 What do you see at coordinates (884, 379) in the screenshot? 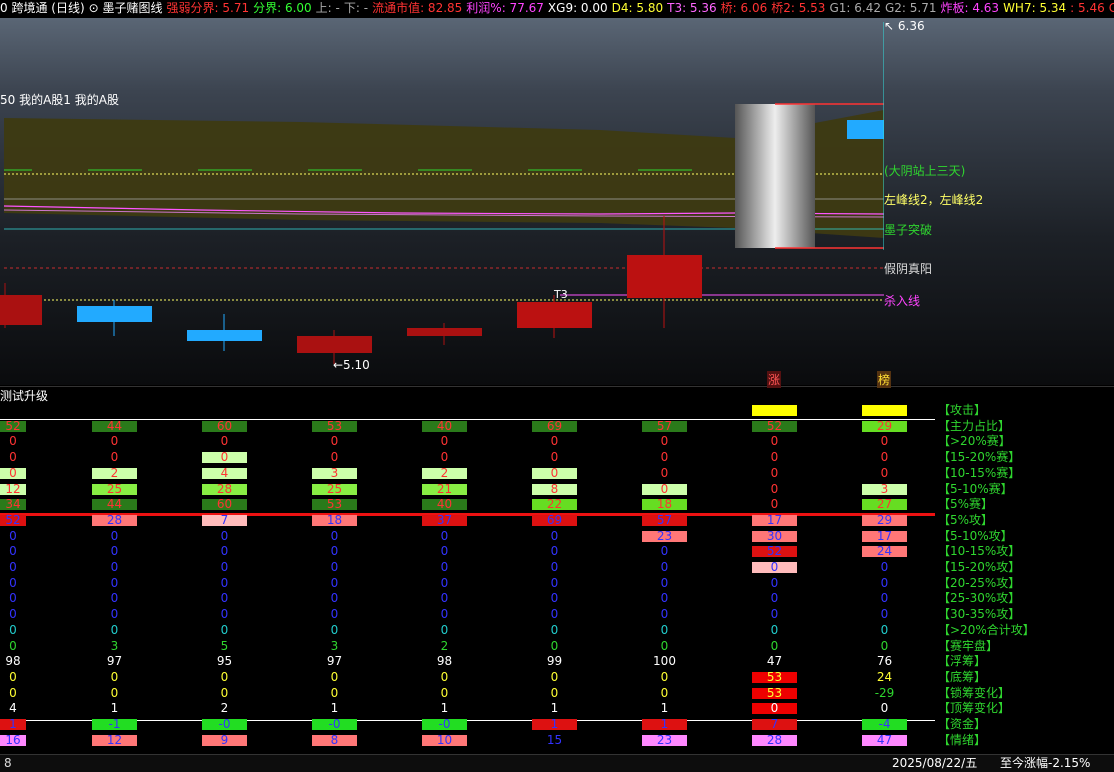
I see `header-bang: 榜` at bounding box center [884, 379].